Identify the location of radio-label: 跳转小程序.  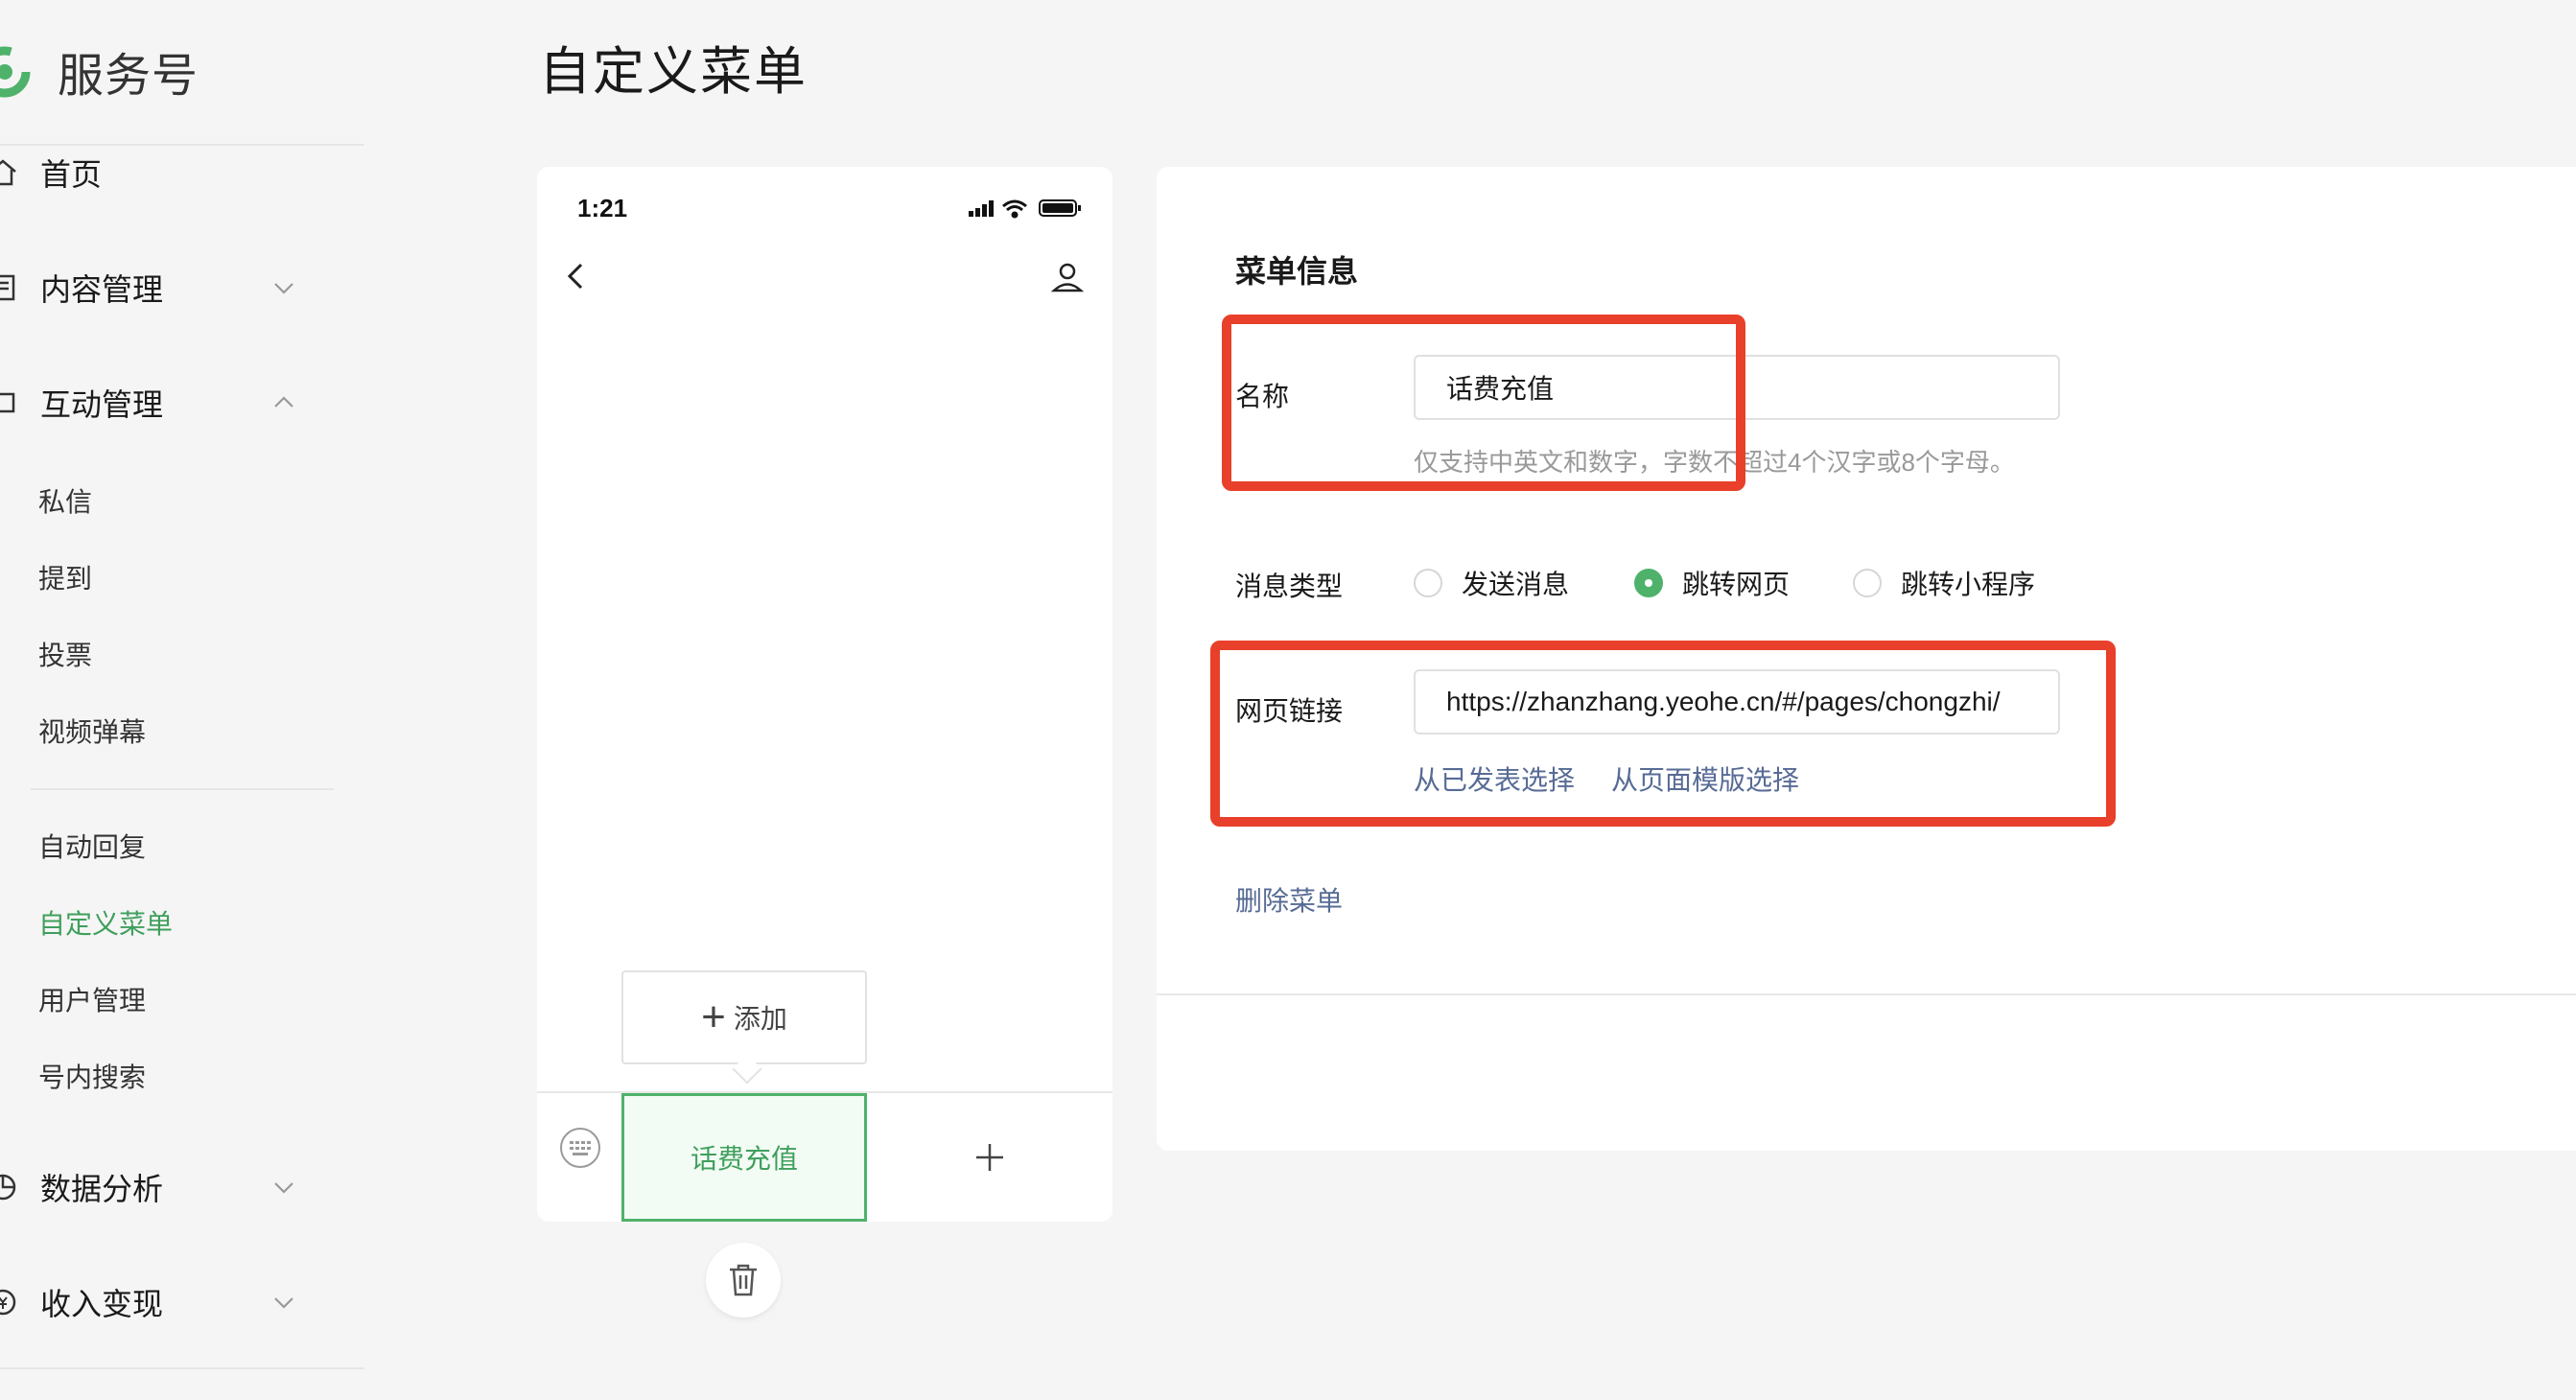
(1968, 584).